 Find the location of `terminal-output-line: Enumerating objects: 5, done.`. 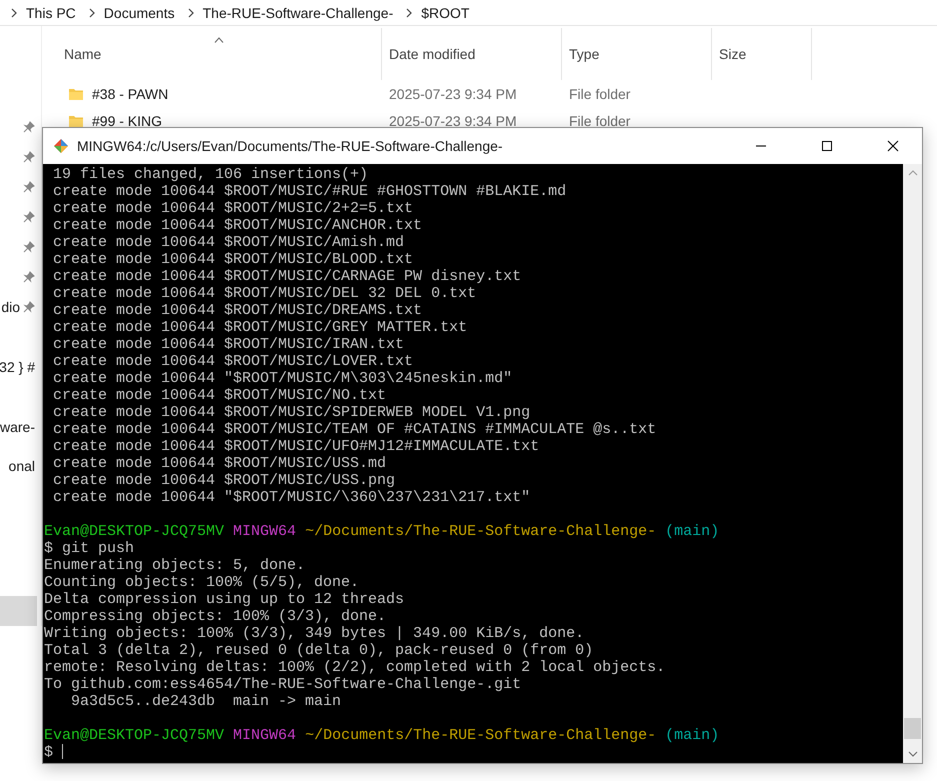

terminal-output-line: Enumerating objects: 5, done. is located at coordinates (175, 565).